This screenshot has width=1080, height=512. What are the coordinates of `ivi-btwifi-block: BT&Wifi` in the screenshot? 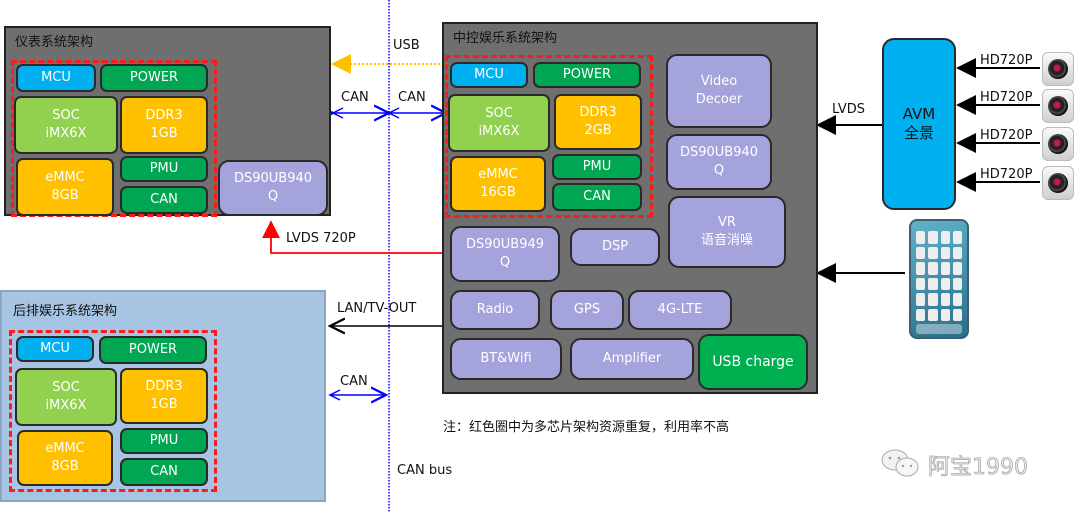 It's located at (506, 359).